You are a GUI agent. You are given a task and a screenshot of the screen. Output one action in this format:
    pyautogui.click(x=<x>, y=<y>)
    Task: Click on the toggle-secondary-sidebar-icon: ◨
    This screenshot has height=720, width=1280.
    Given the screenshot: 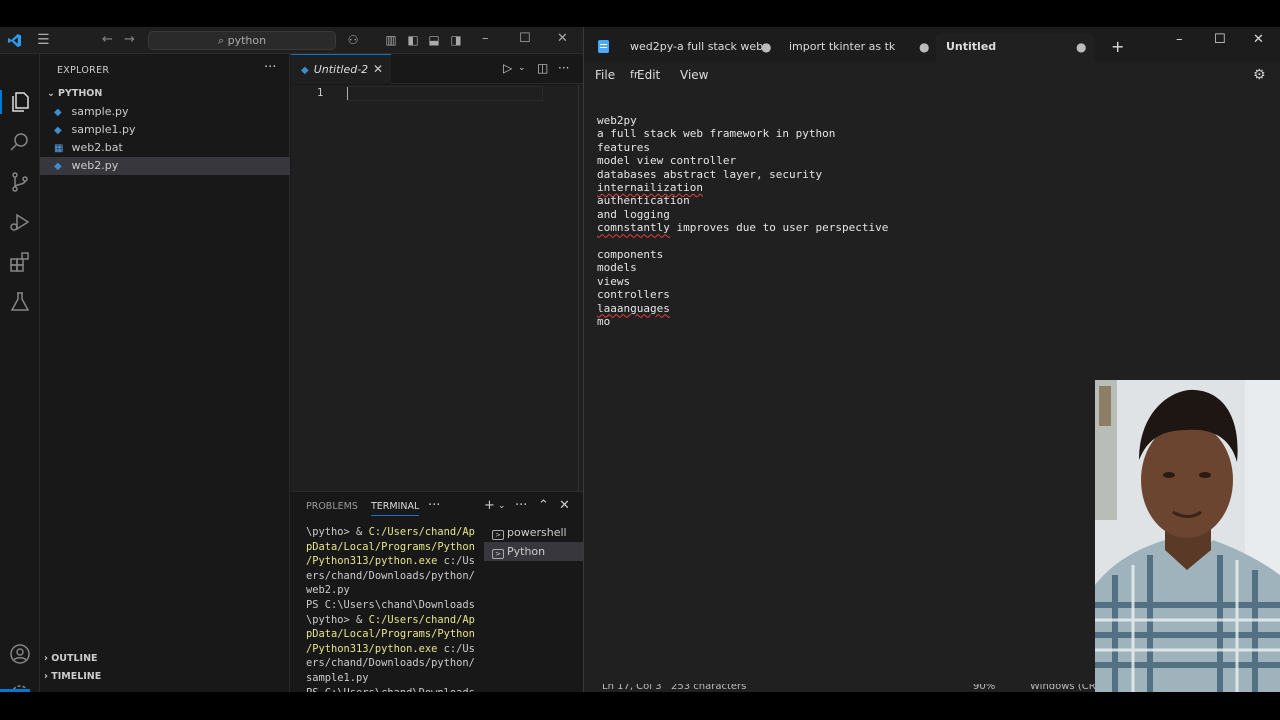 What is the action you would take?
    pyautogui.click(x=456, y=40)
    